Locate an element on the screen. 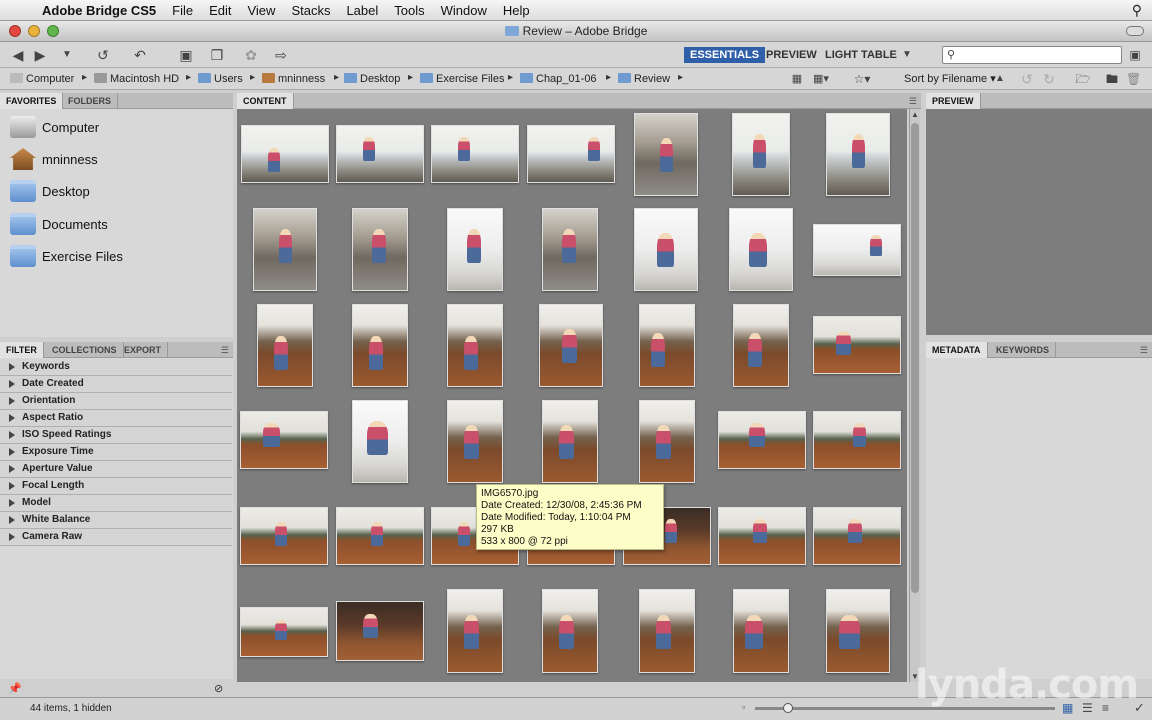  quality-options-icon: ▦ is located at coordinates (797, 79).